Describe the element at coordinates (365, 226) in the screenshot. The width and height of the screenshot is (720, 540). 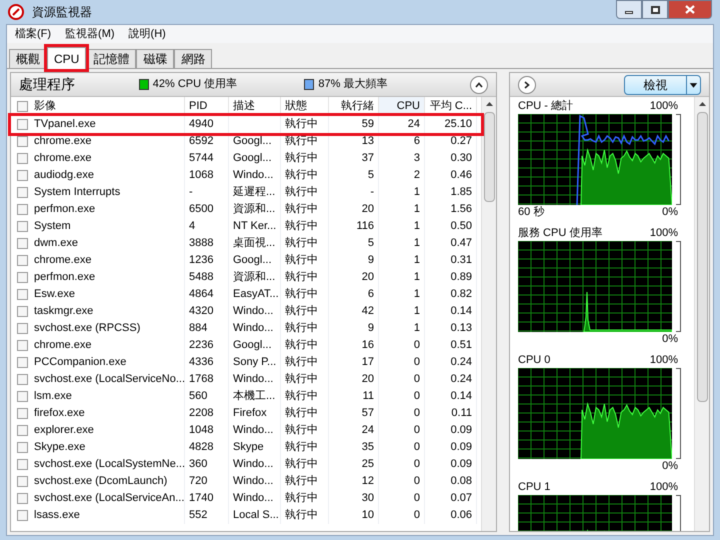
I see `table-cell-text: 116` at that location.